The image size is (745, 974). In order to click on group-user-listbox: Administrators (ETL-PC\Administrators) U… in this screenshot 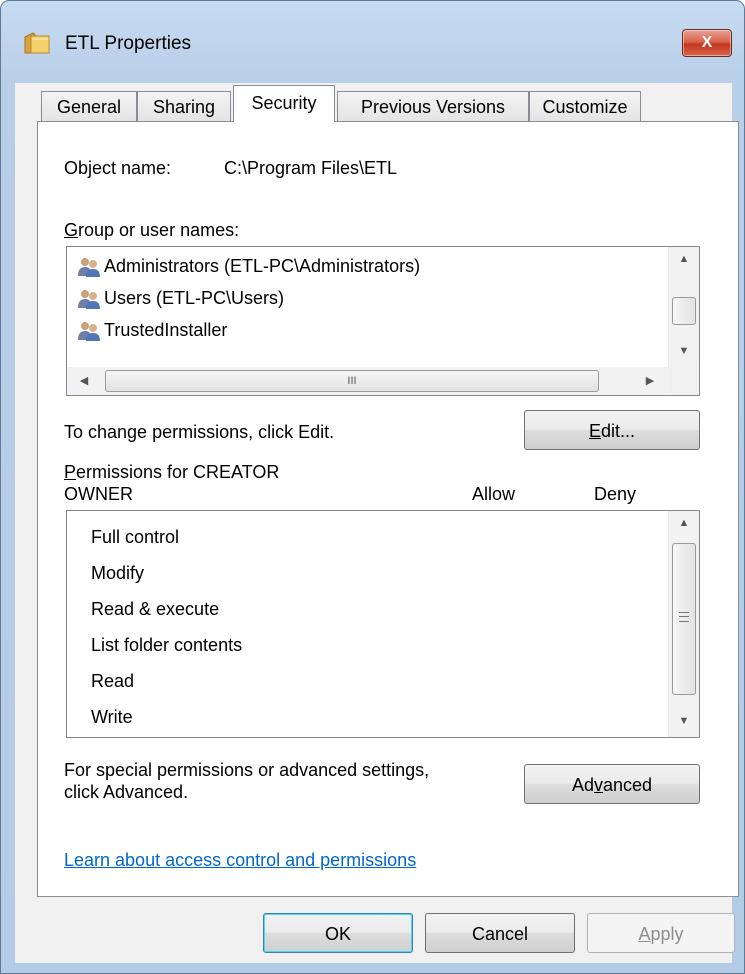, I will do `click(383, 321)`.